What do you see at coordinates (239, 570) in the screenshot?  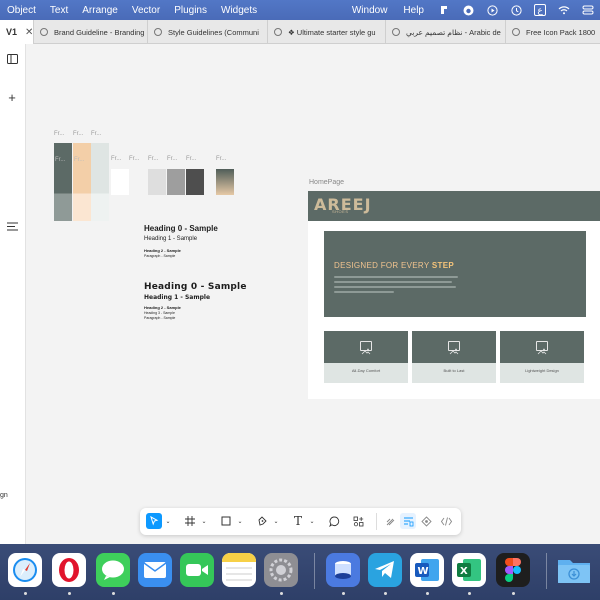 I see `notes-icon` at bounding box center [239, 570].